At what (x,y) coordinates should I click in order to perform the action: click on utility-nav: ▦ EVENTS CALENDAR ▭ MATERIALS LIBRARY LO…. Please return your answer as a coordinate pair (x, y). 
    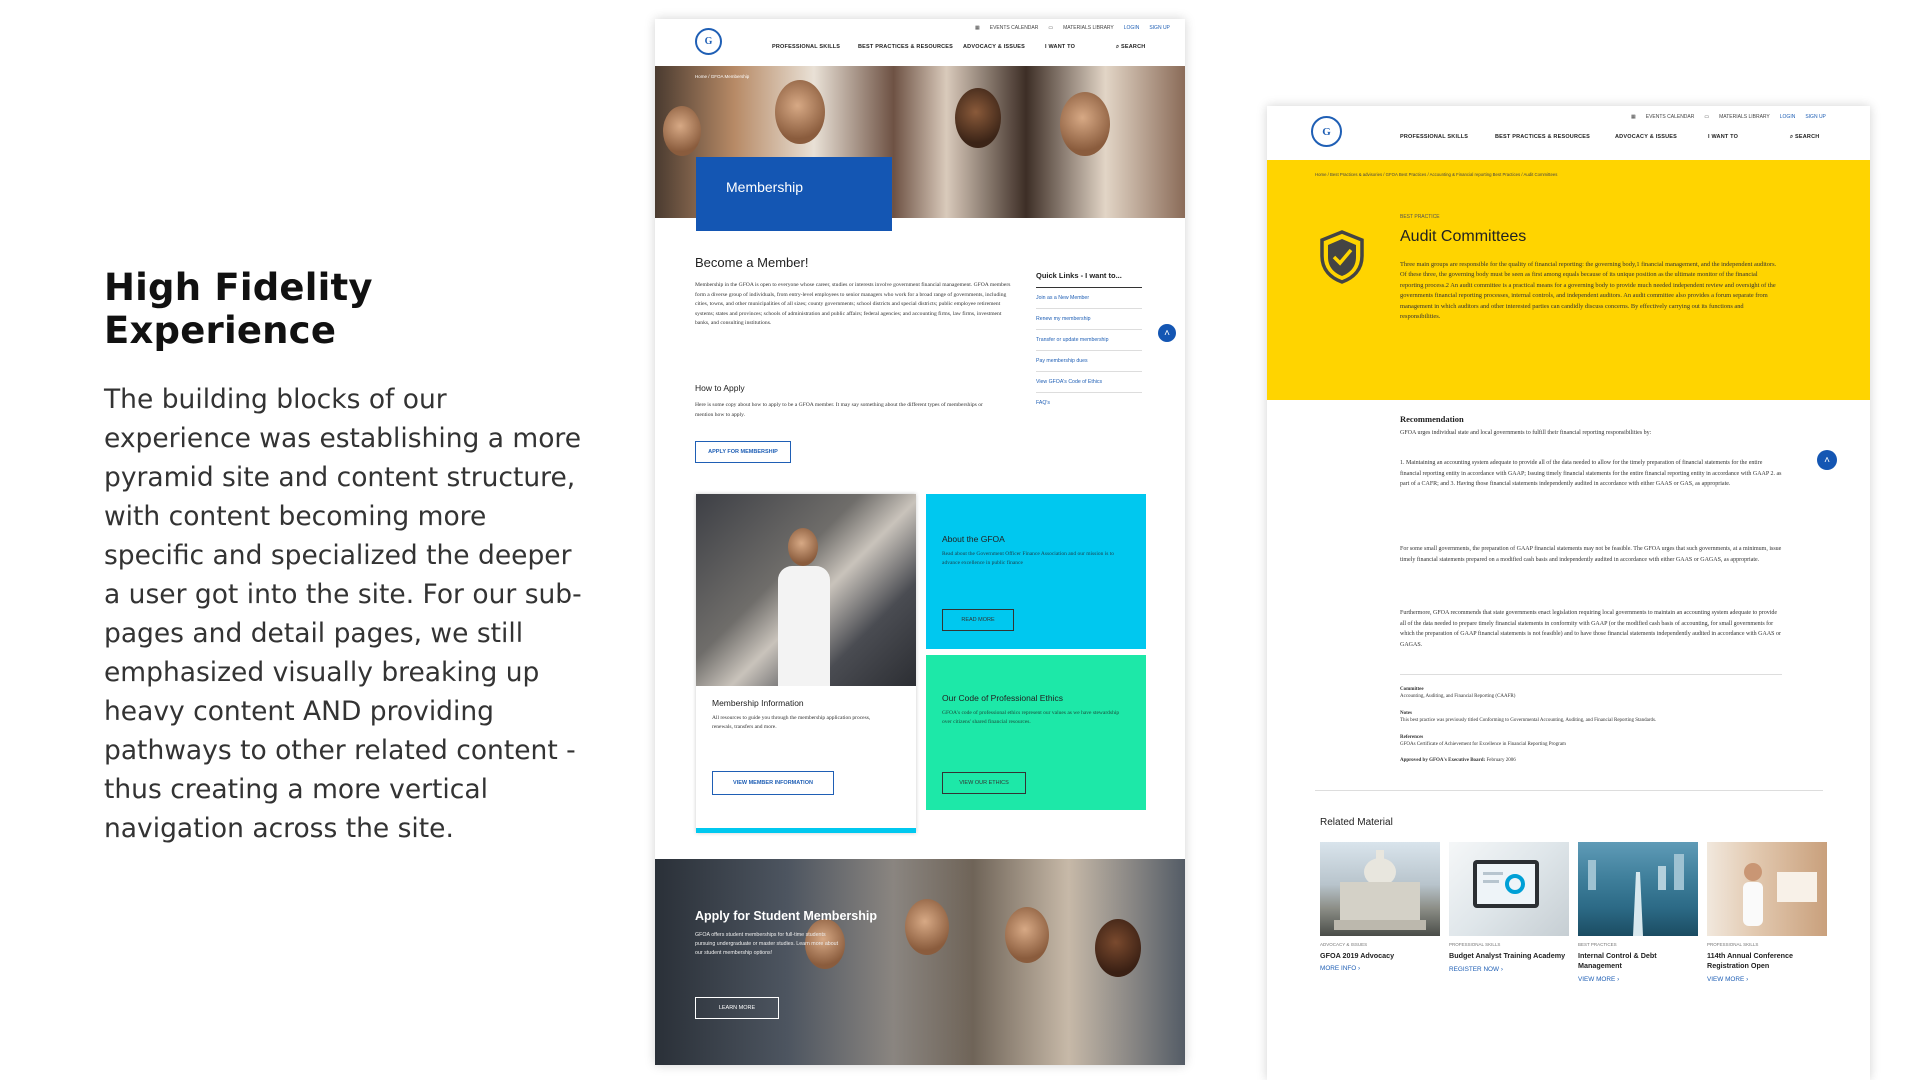
    Looking at the image, I should click on (1072, 28).